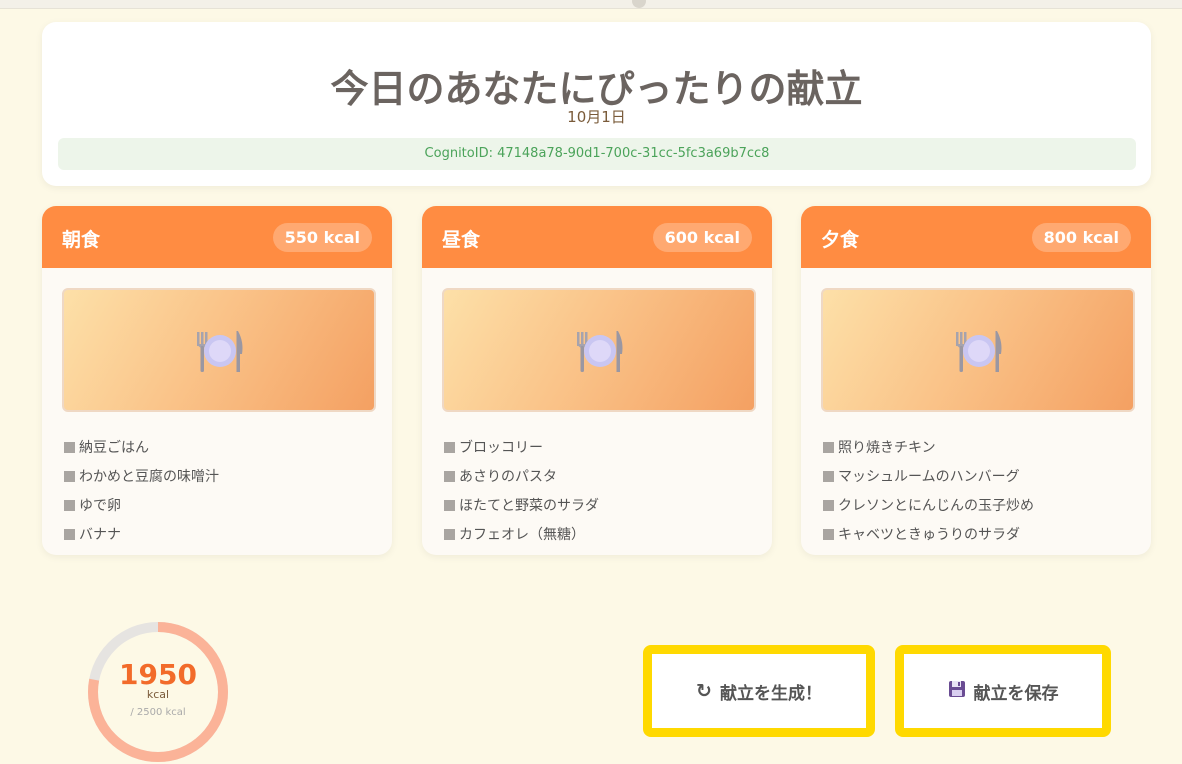  I want to click on calorie-unit: kcal, so click(158, 694).